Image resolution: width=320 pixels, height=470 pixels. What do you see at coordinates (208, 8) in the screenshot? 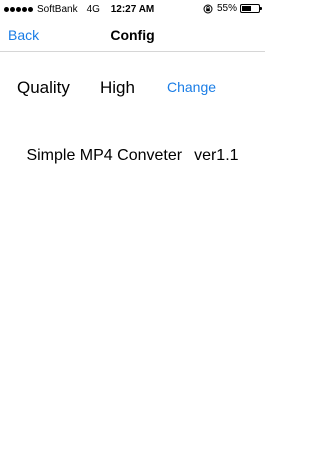
I see `orientation-lock-icon` at bounding box center [208, 8].